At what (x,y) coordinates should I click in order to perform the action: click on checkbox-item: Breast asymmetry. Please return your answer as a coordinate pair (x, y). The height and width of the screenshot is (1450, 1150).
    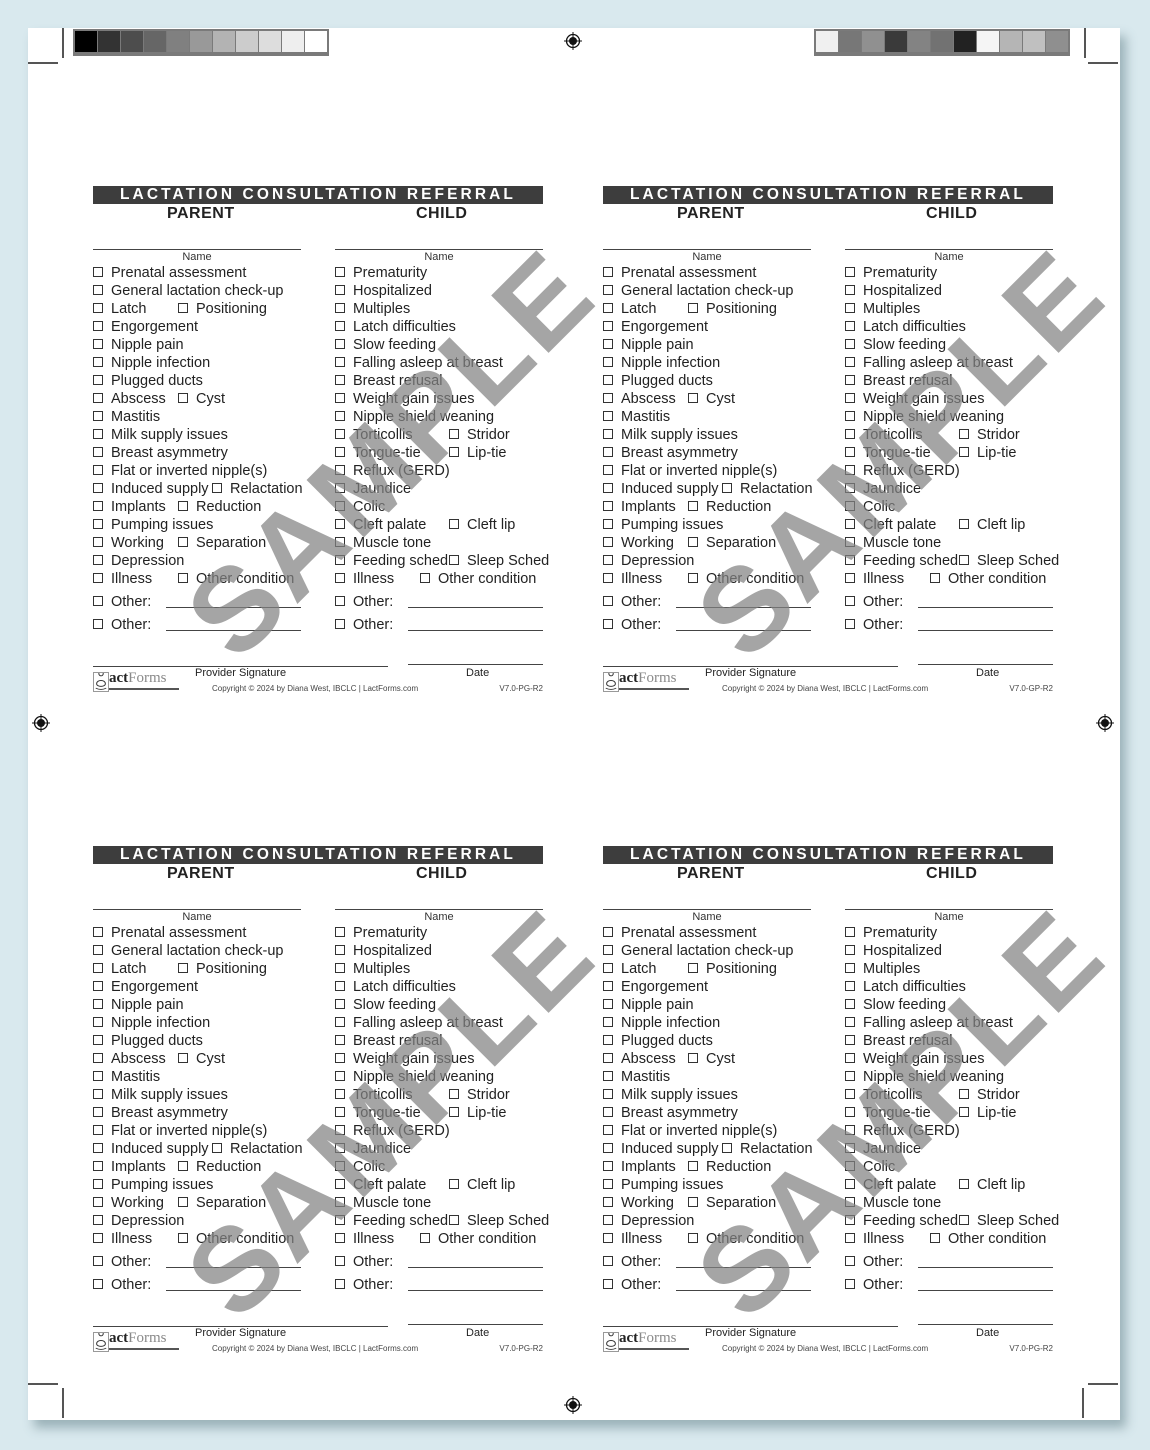
    Looking at the image, I should click on (670, 1113).